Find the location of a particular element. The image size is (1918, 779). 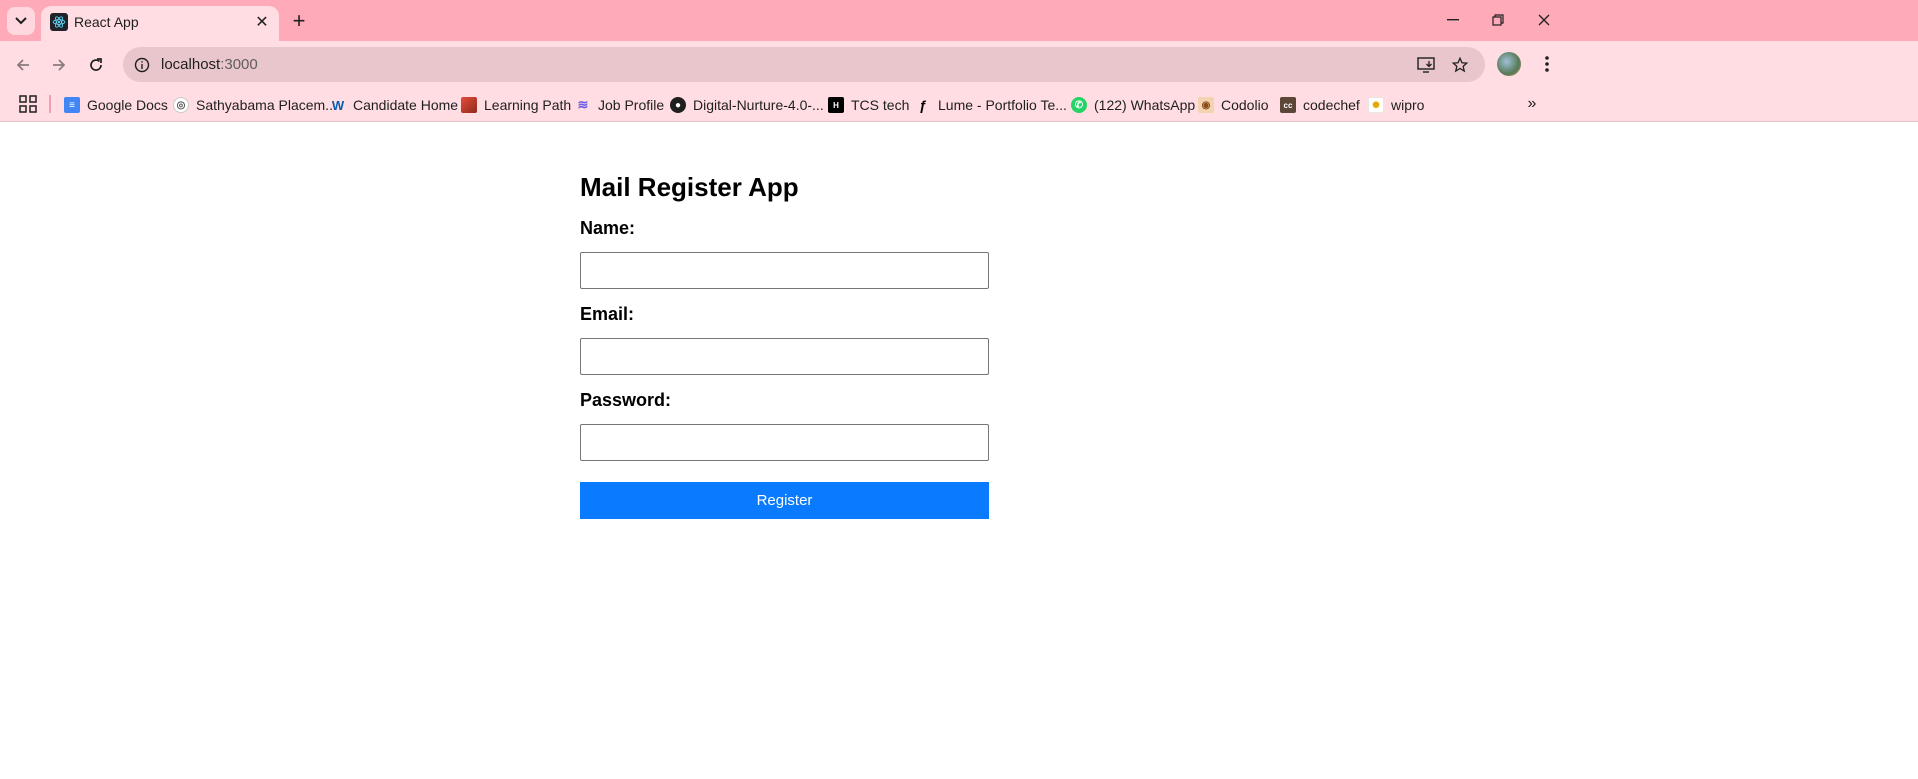

forward-arrow-icon is located at coordinates (59, 65).